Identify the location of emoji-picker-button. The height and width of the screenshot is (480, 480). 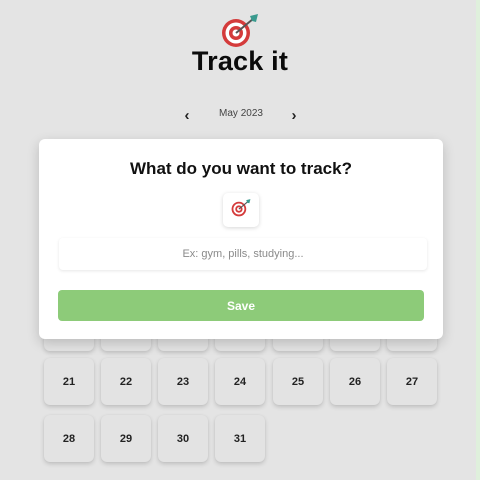
(241, 210).